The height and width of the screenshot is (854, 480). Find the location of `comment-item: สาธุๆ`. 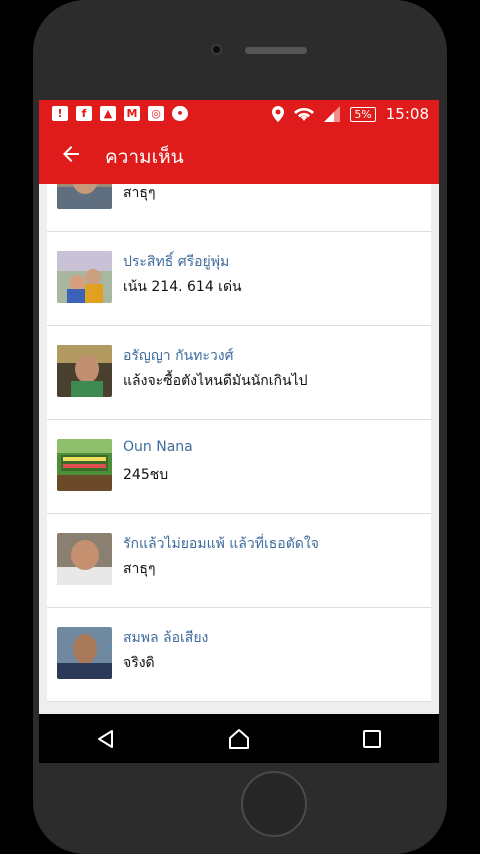

comment-item: สาธุๆ is located at coordinates (239, 208).